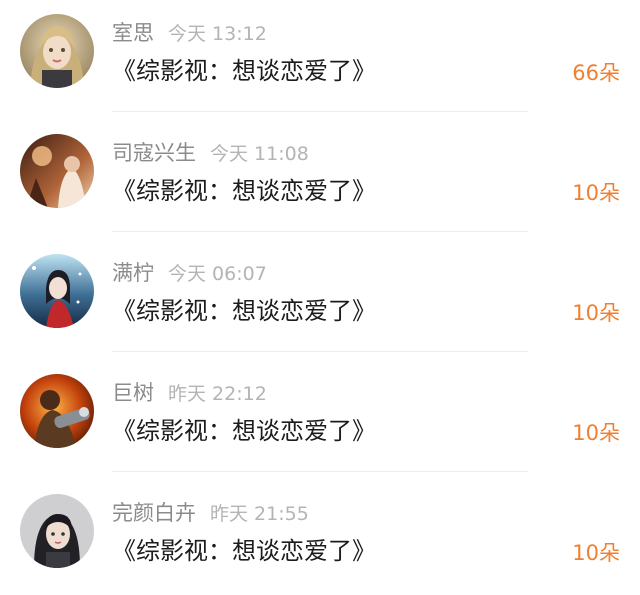 Image resolution: width=640 pixels, height=595 pixels. I want to click on user-name: 司寇兴生, so click(154, 153).